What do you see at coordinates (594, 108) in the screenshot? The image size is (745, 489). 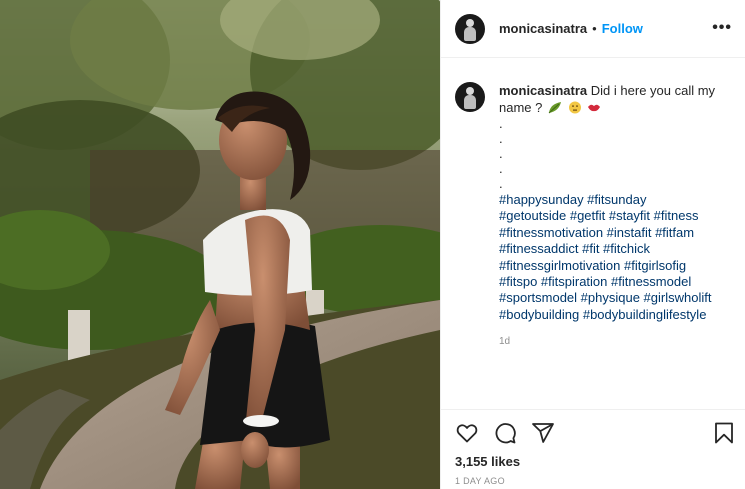 I see `kiss-lips-icon` at bounding box center [594, 108].